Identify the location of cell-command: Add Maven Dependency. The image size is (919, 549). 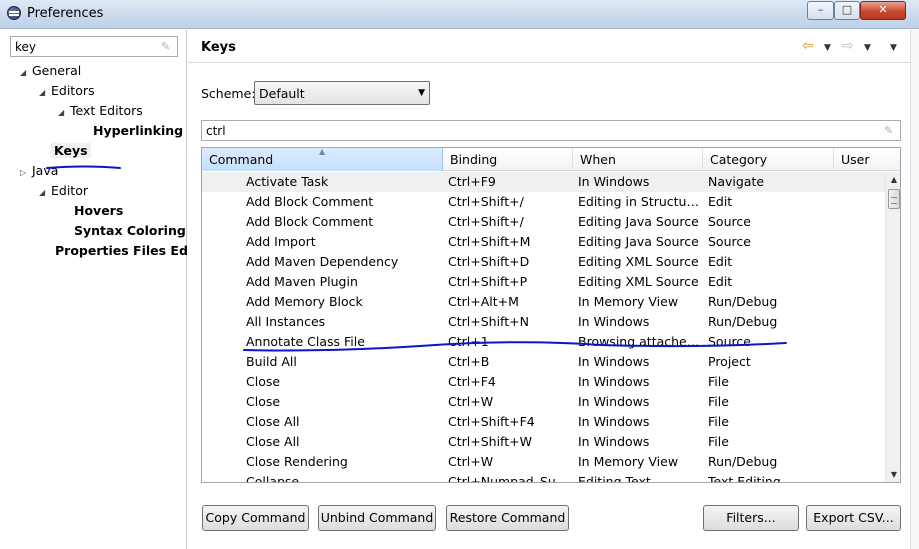
(322, 261).